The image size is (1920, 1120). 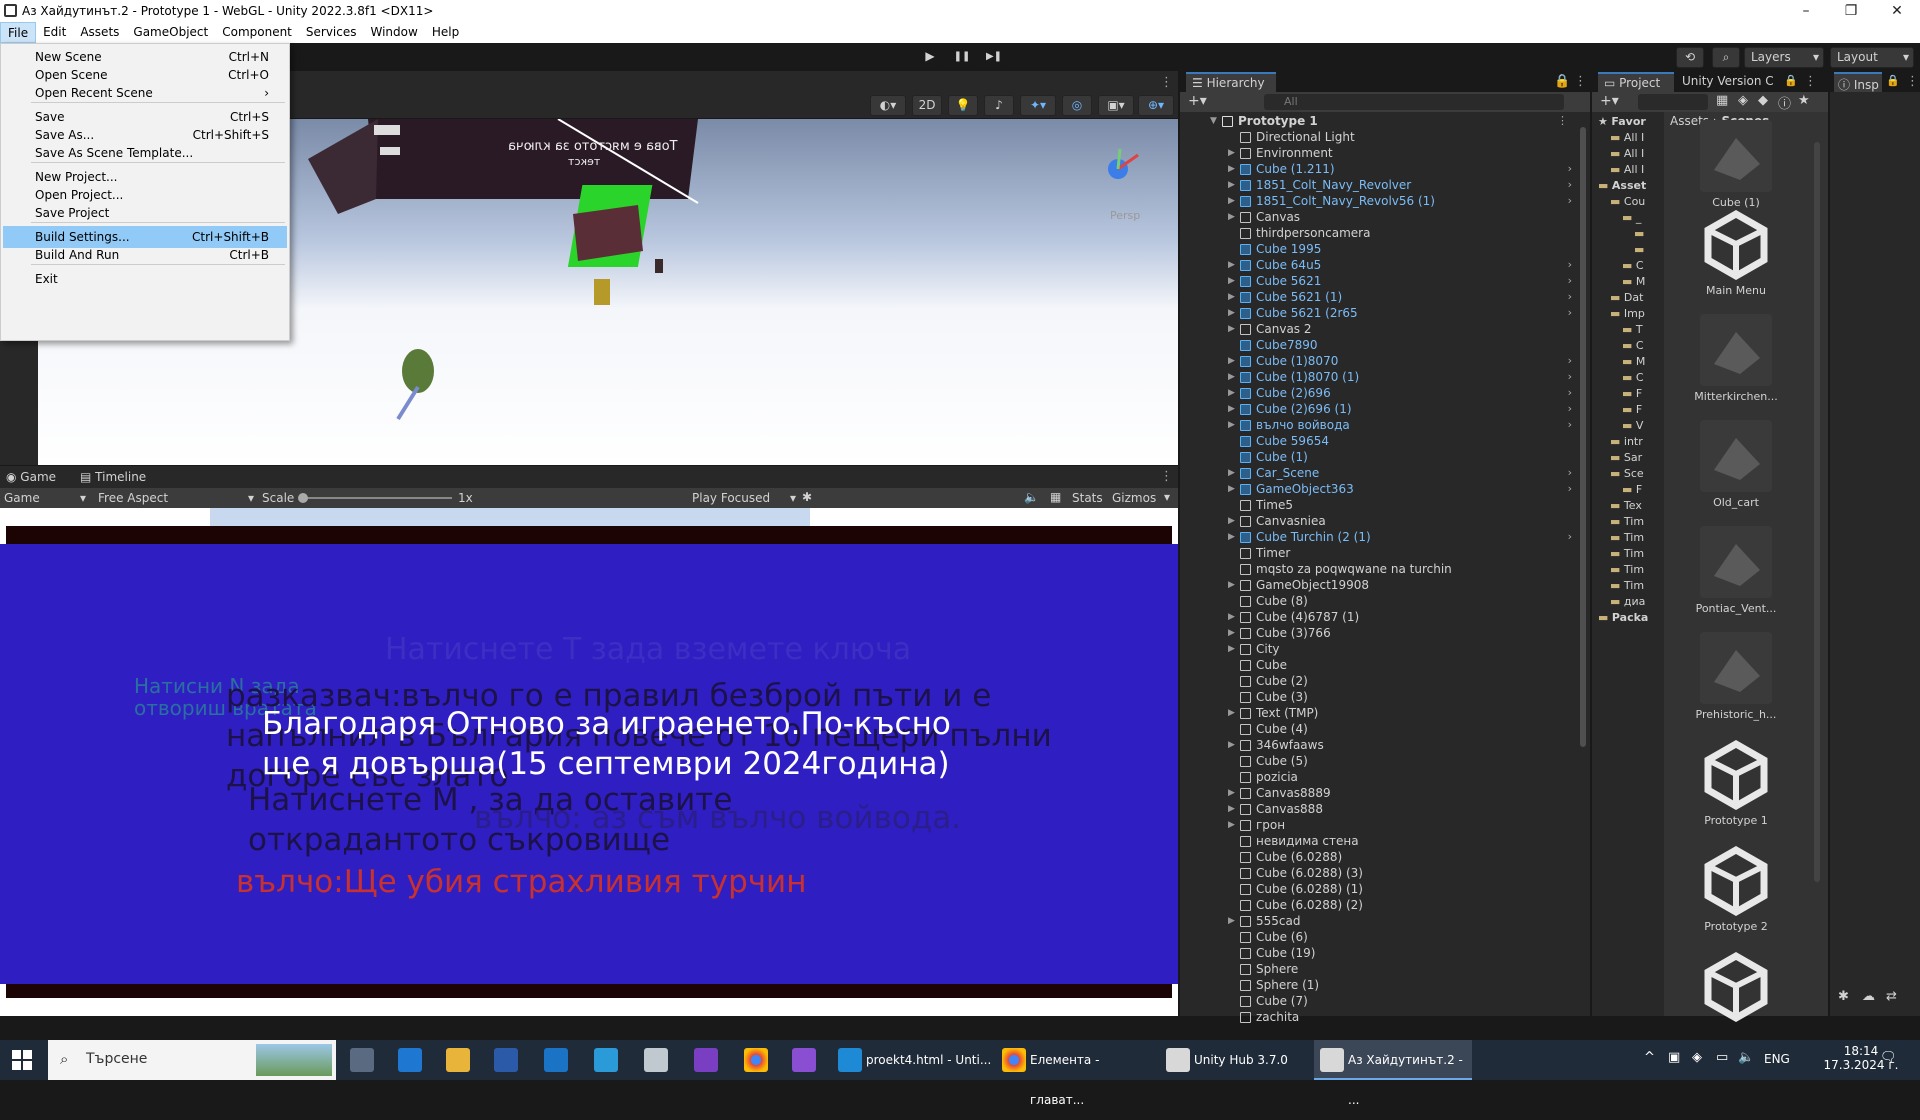 I want to click on hierarchy-item: ▶ Cube (1)8070 ›, so click(x=1379, y=361).